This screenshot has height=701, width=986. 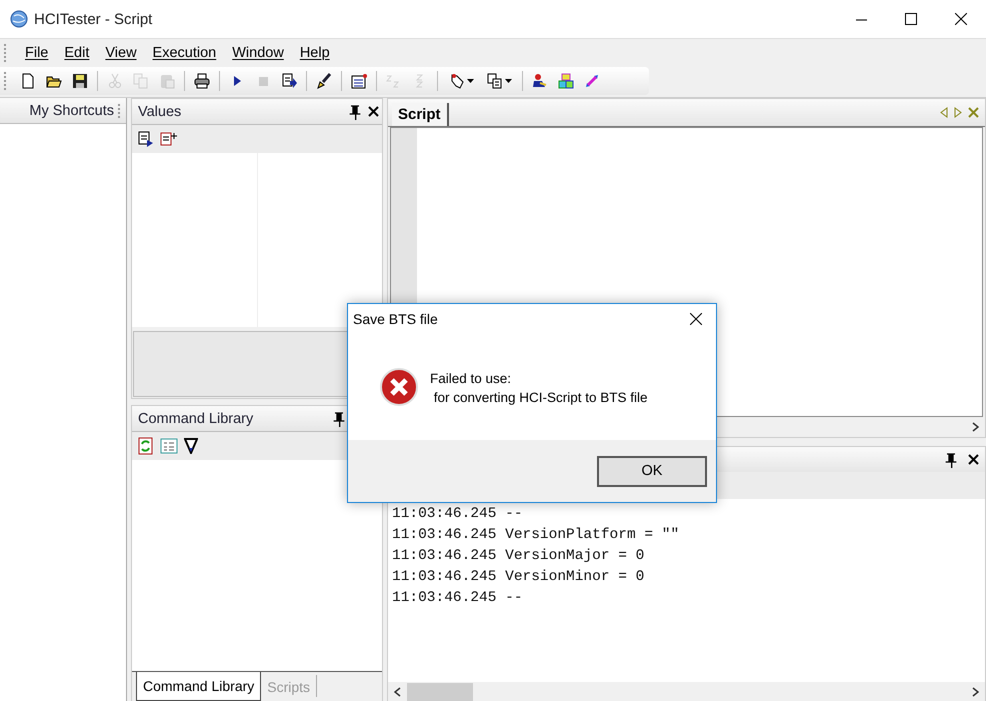 I want to click on menu-item: File, so click(x=36, y=53).